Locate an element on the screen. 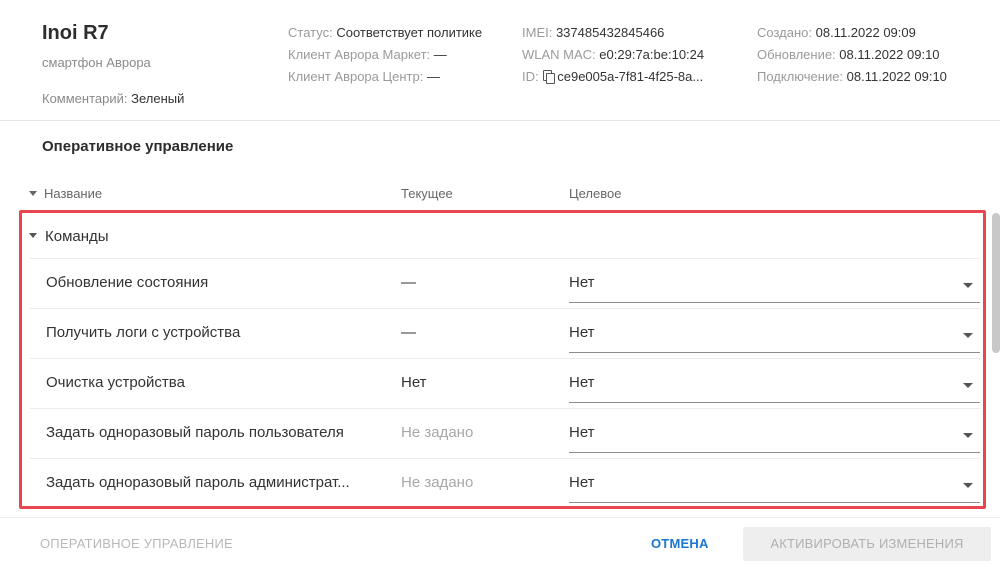 This screenshot has height=567, width=1000. comment-label: Комментарий: is located at coordinates (87, 98).